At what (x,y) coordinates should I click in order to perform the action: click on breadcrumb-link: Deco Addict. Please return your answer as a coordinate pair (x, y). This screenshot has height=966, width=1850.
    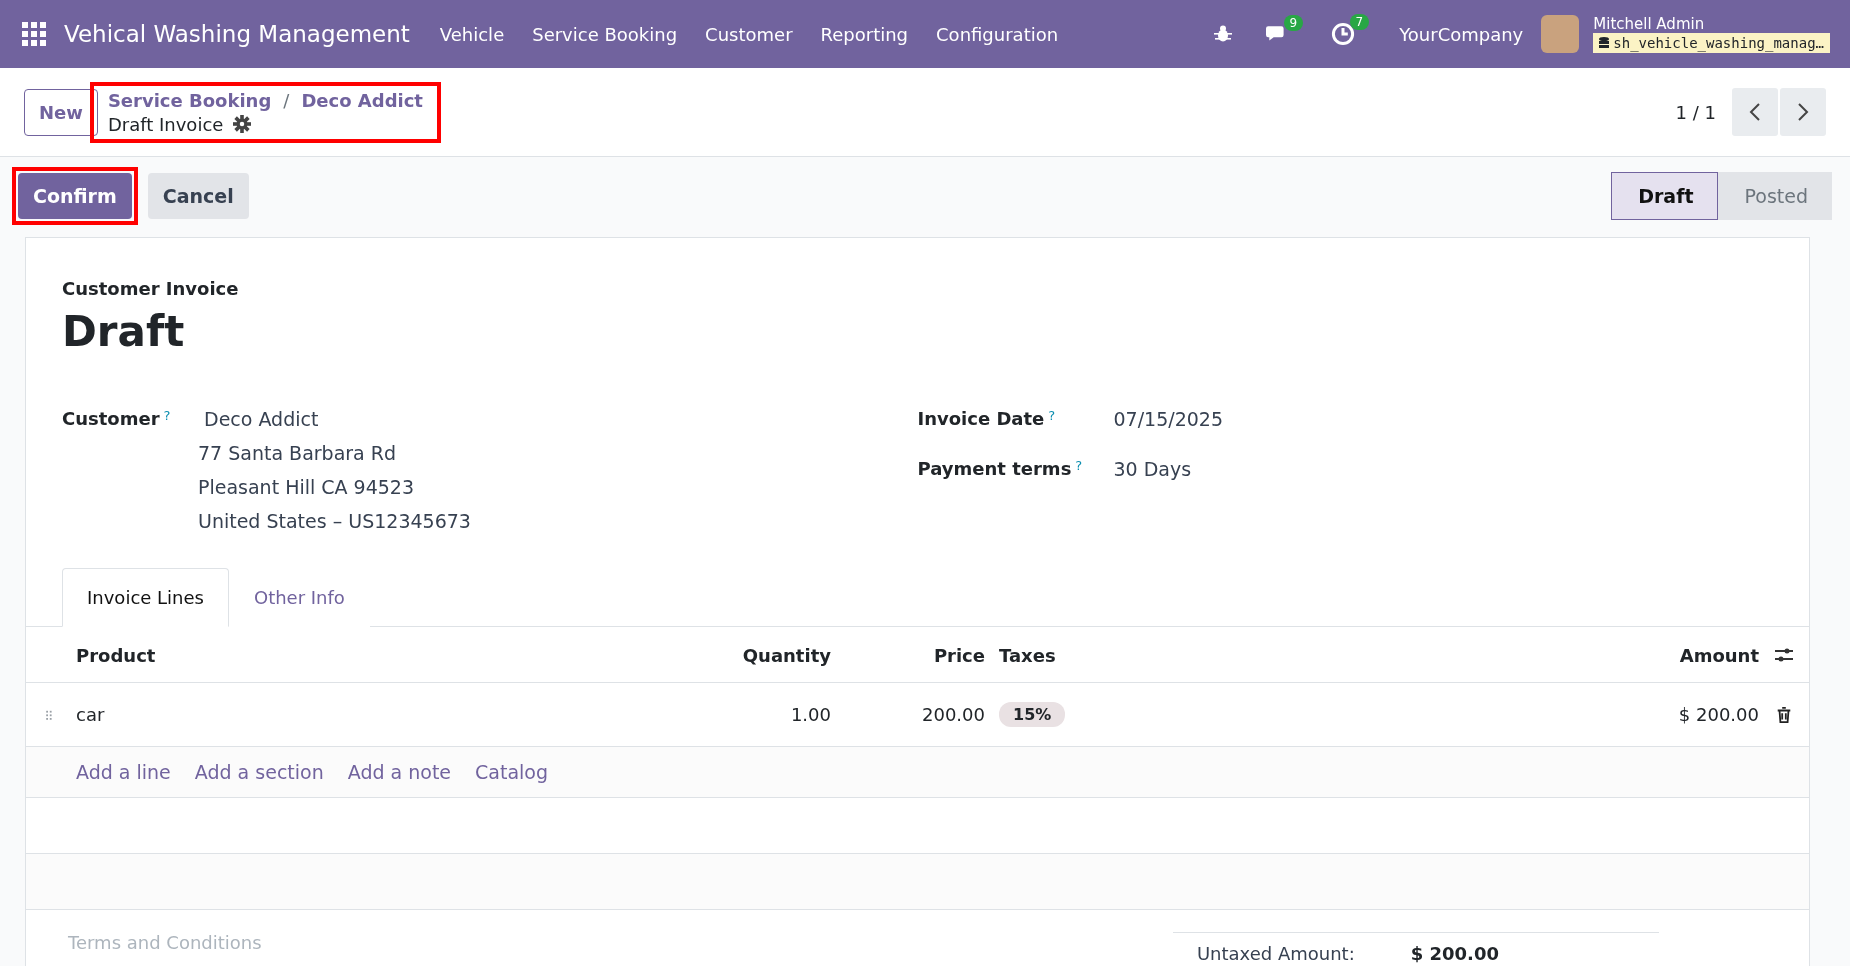
    Looking at the image, I should click on (362, 100).